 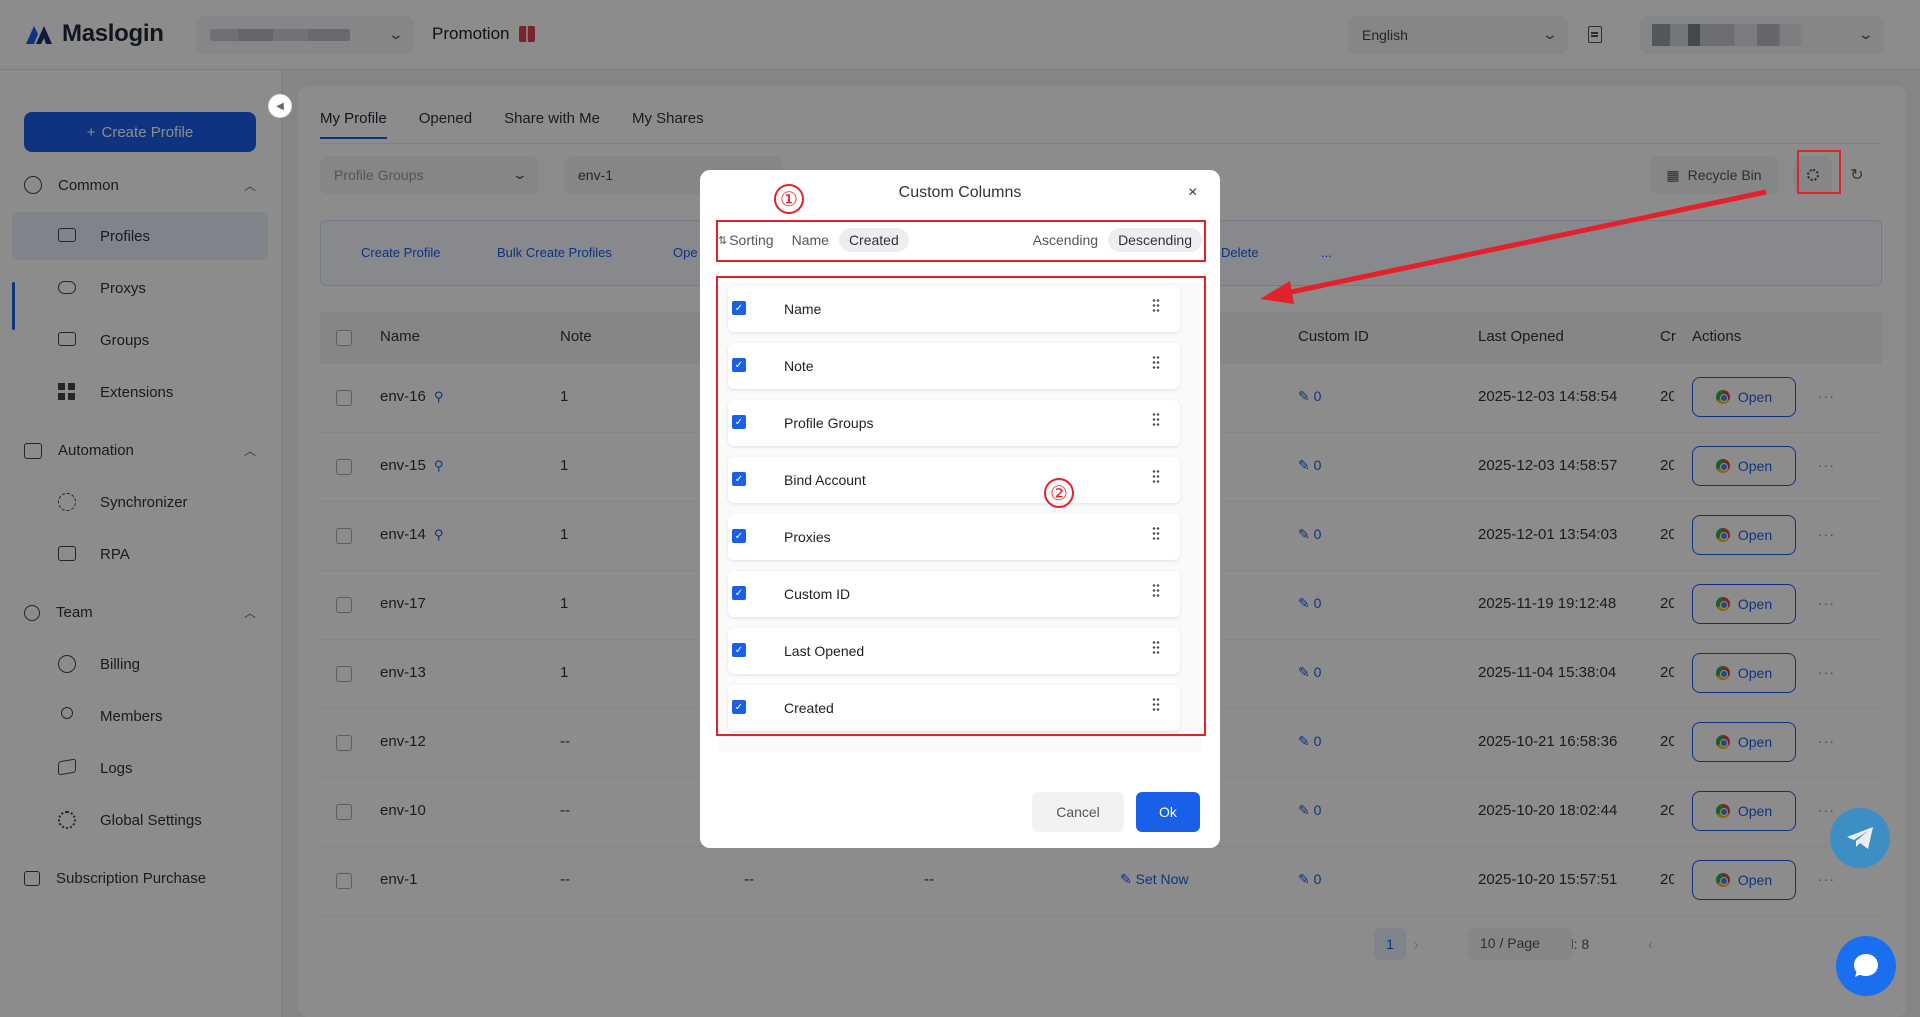 I want to click on collapse-sidebar-button: ◀, so click(x=280, y=106).